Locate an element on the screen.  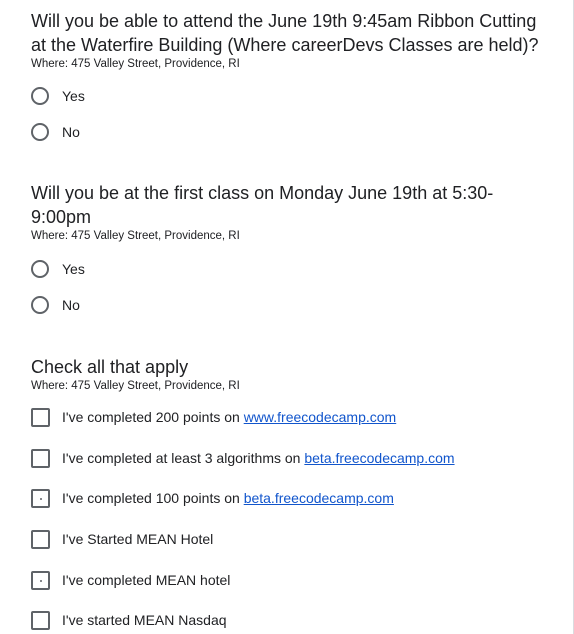
question-title: Check all that apply is located at coordinates (110, 367).